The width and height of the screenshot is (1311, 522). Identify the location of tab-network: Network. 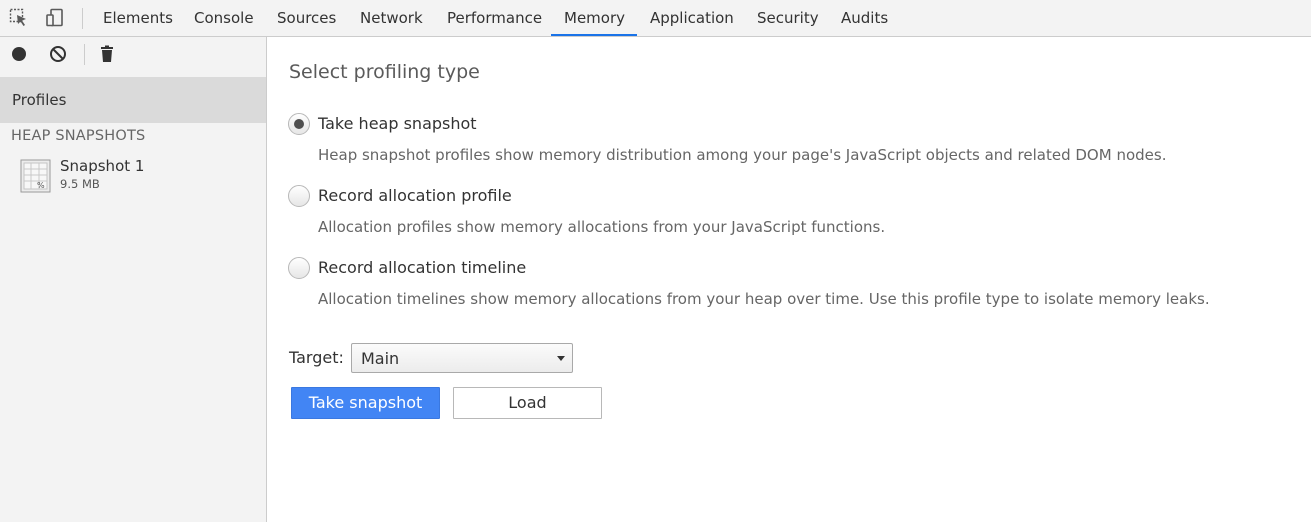
(391, 18).